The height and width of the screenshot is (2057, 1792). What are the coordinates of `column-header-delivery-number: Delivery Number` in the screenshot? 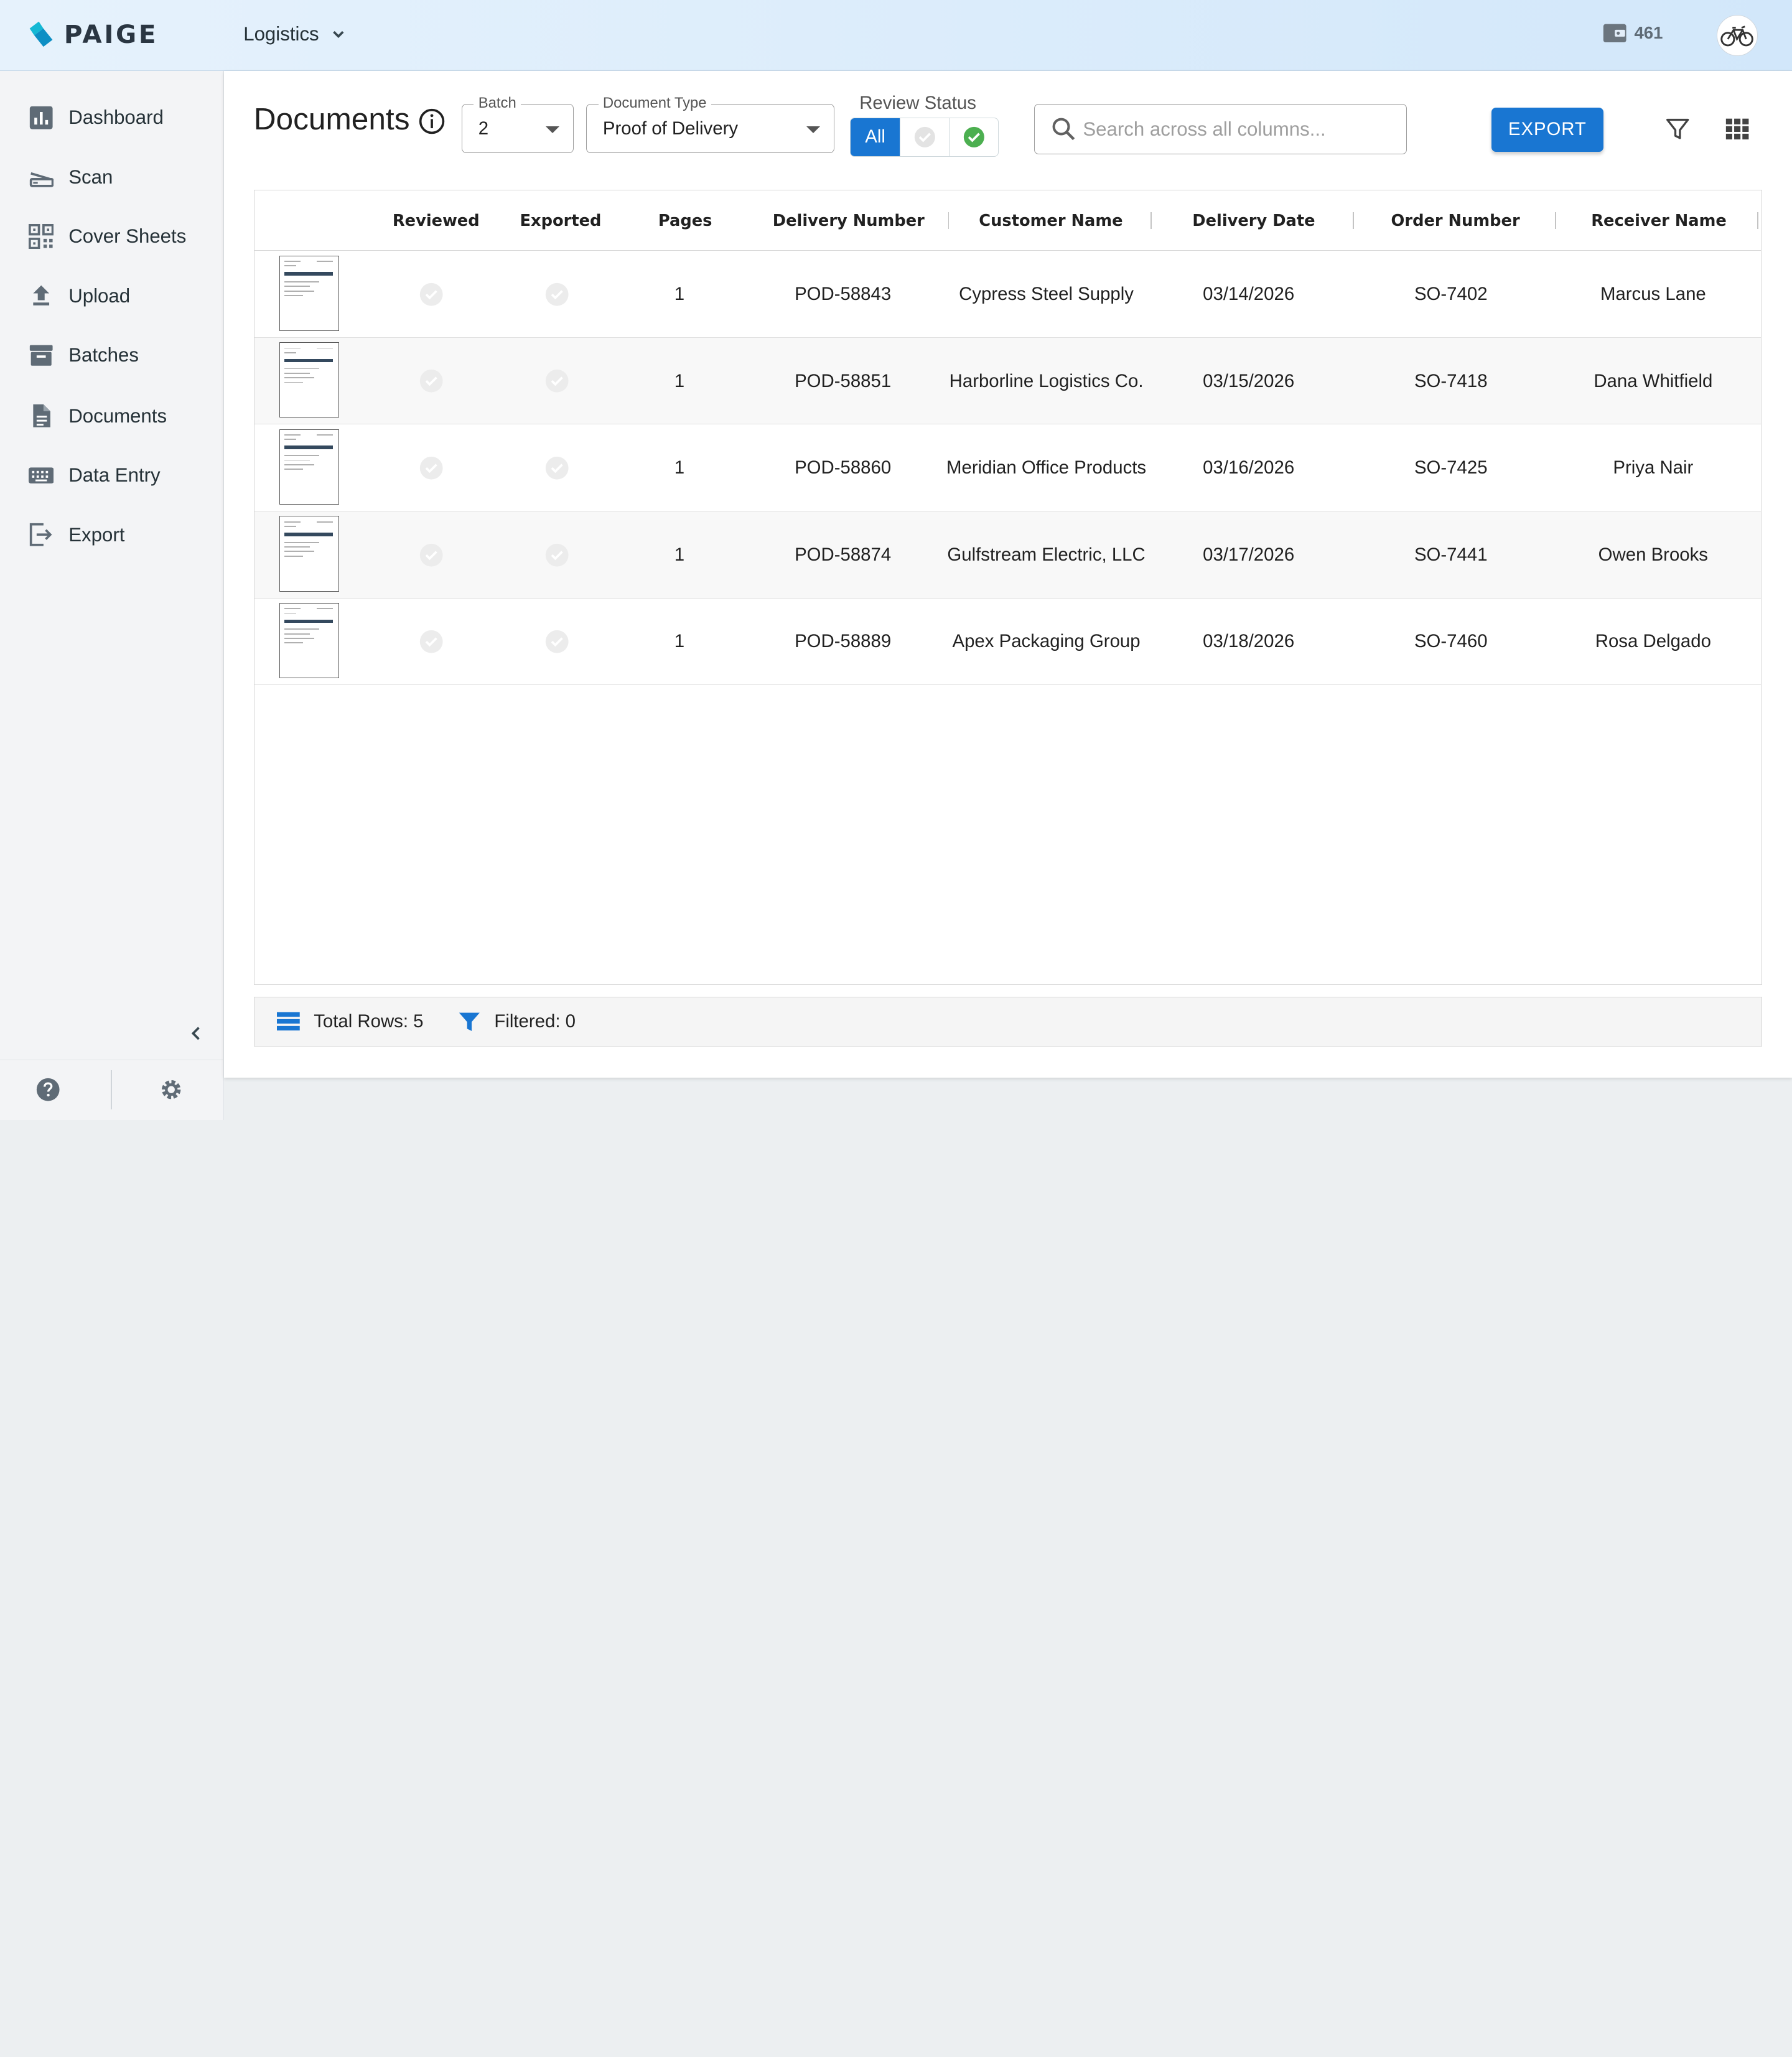 It's located at (849, 220).